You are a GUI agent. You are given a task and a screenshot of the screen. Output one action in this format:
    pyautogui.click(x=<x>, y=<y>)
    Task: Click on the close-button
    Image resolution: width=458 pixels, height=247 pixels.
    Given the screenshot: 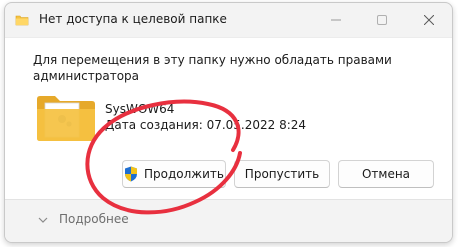 What is the action you would take?
    pyautogui.click(x=429, y=20)
    